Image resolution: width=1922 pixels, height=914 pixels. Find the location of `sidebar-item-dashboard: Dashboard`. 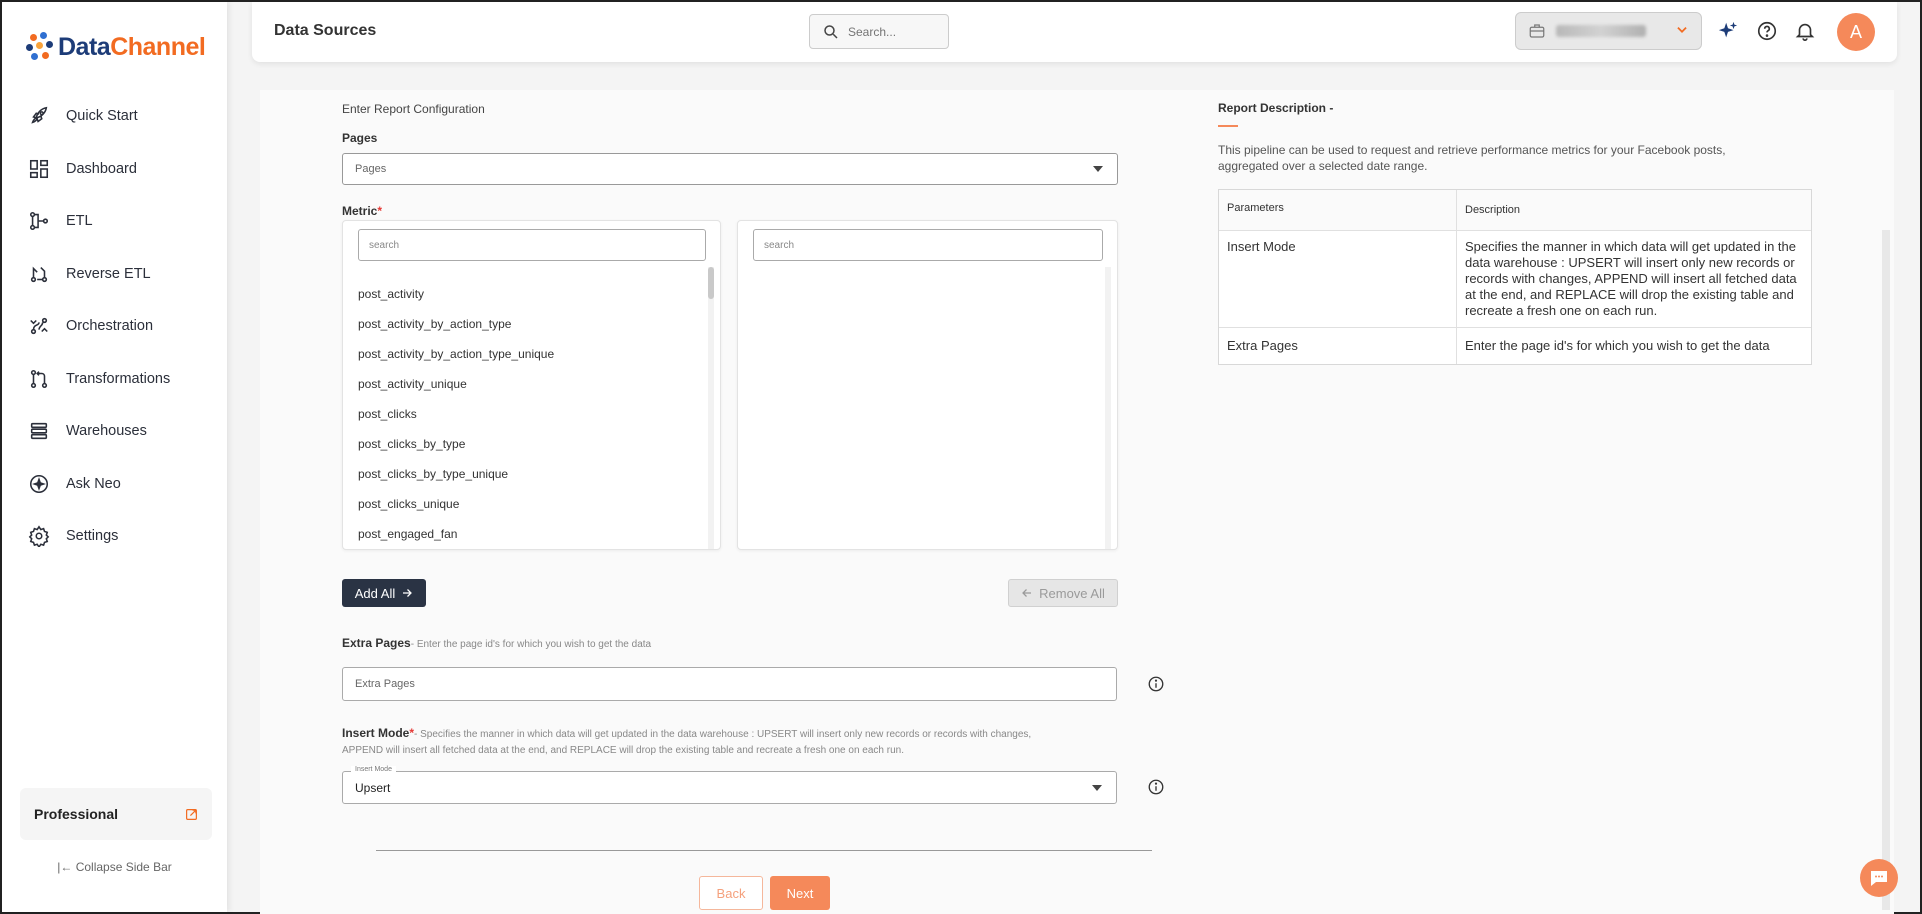

sidebar-item-dashboard: Dashboard is located at coordinates (114, 169).